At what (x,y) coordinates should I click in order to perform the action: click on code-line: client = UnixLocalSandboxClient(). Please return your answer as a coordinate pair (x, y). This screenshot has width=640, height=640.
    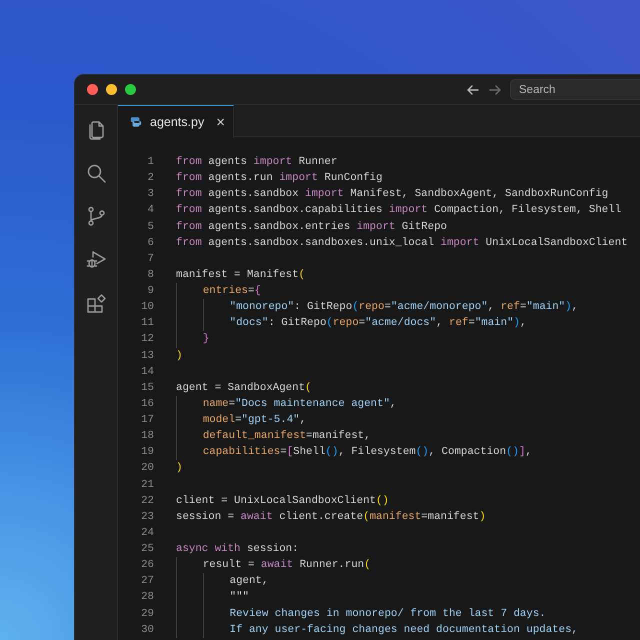
    Looking at the image, I should click on (282, 501).